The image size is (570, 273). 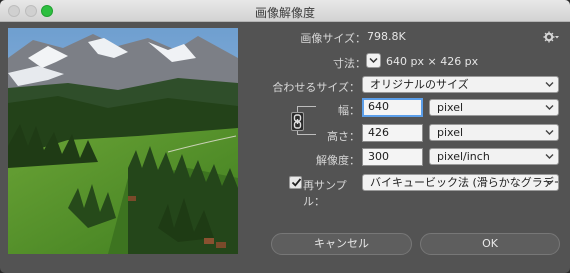 I want to click on checkmark-icon, so click(x=296, y=182).